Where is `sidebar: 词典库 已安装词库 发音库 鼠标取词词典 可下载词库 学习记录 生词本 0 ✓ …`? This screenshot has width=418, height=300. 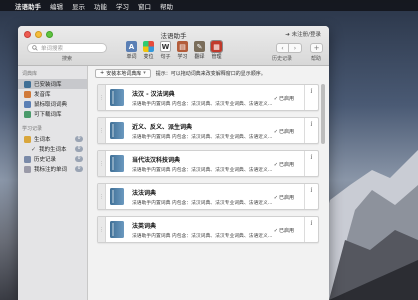 sidebar: 词典库 已安装词库 发音库 鼠标取词词典 可下载词库 学习记录 生词本 0 ✓ … is located at coordinates (53, 183).